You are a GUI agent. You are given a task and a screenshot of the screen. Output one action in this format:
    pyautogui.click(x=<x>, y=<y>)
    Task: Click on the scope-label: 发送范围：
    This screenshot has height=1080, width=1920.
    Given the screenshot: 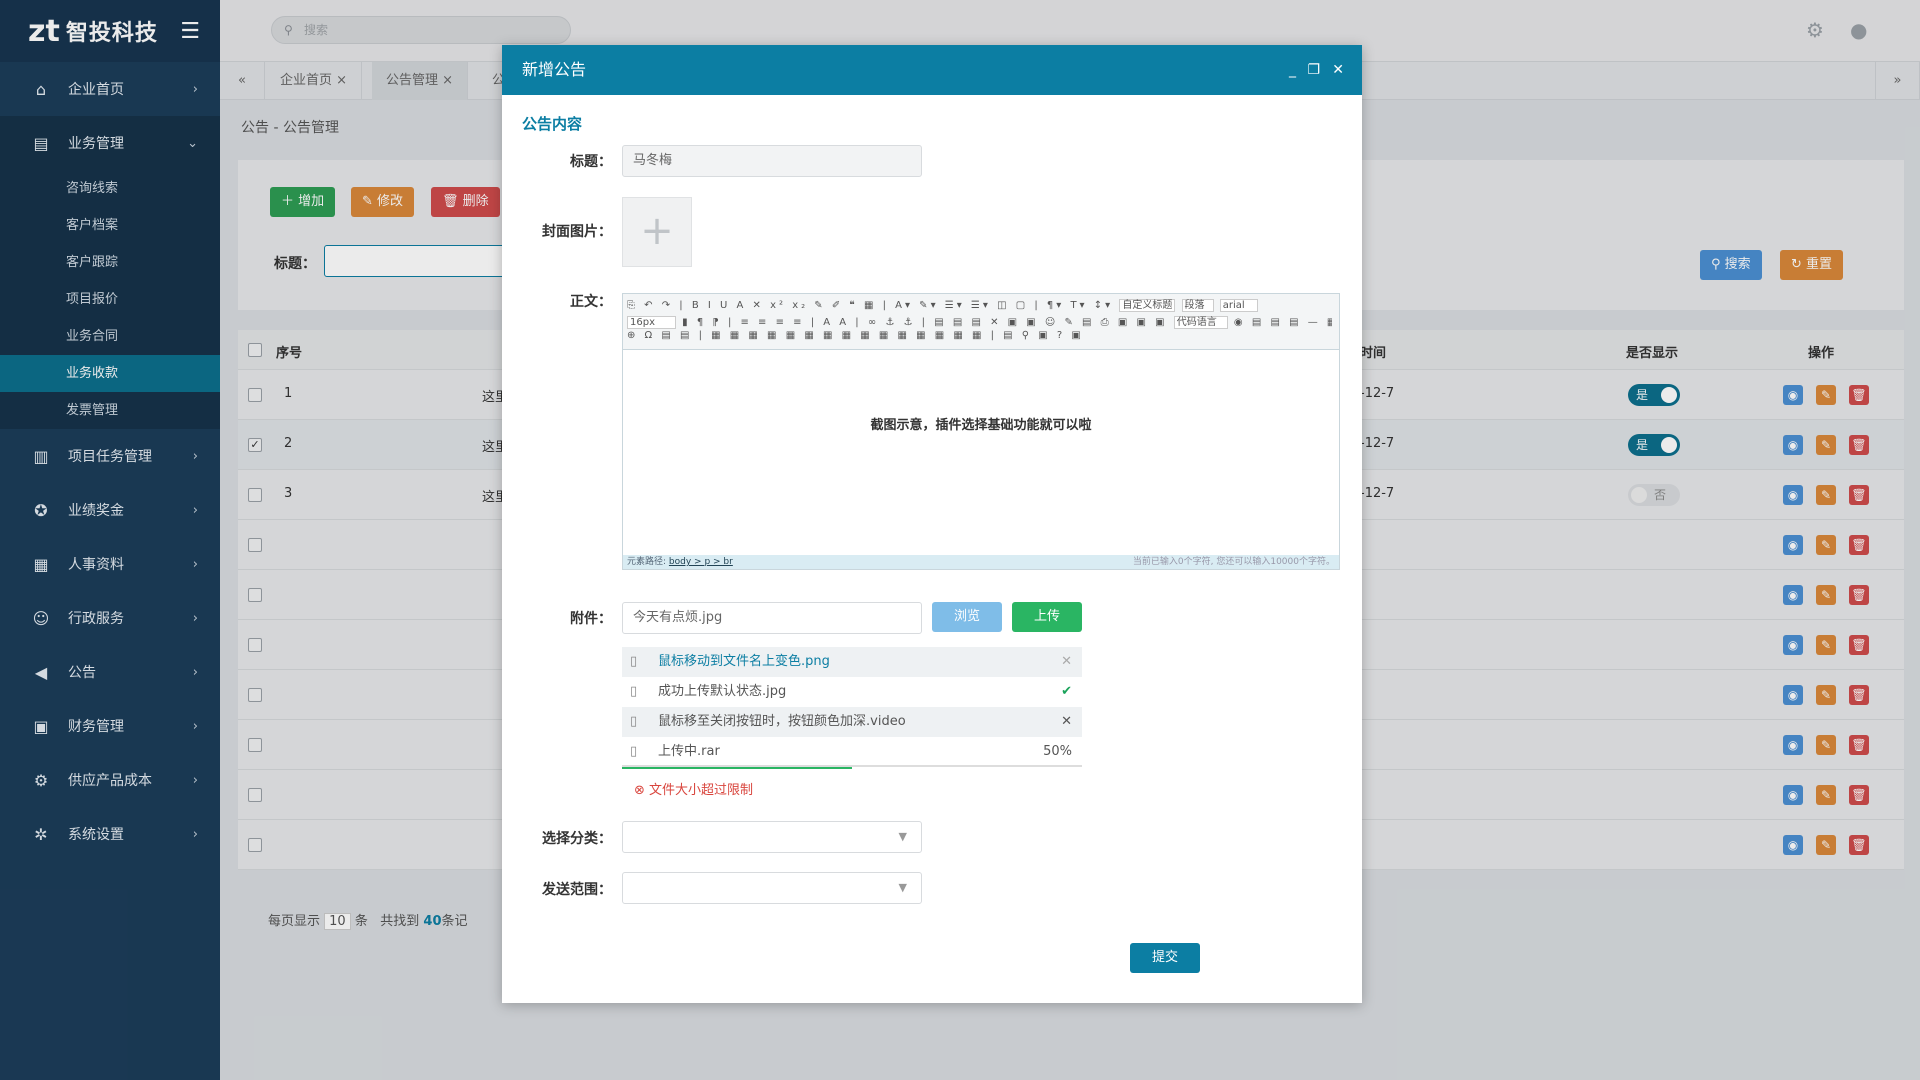 What is the action you would take?
    pyautogui.click(x=577, y=890)
    